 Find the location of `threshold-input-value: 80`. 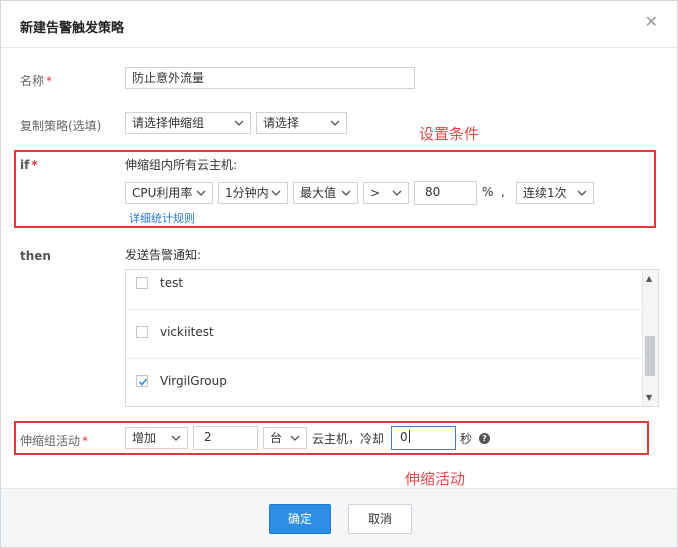

threshold-input-value: 80 is located at coordinates (433, 192).